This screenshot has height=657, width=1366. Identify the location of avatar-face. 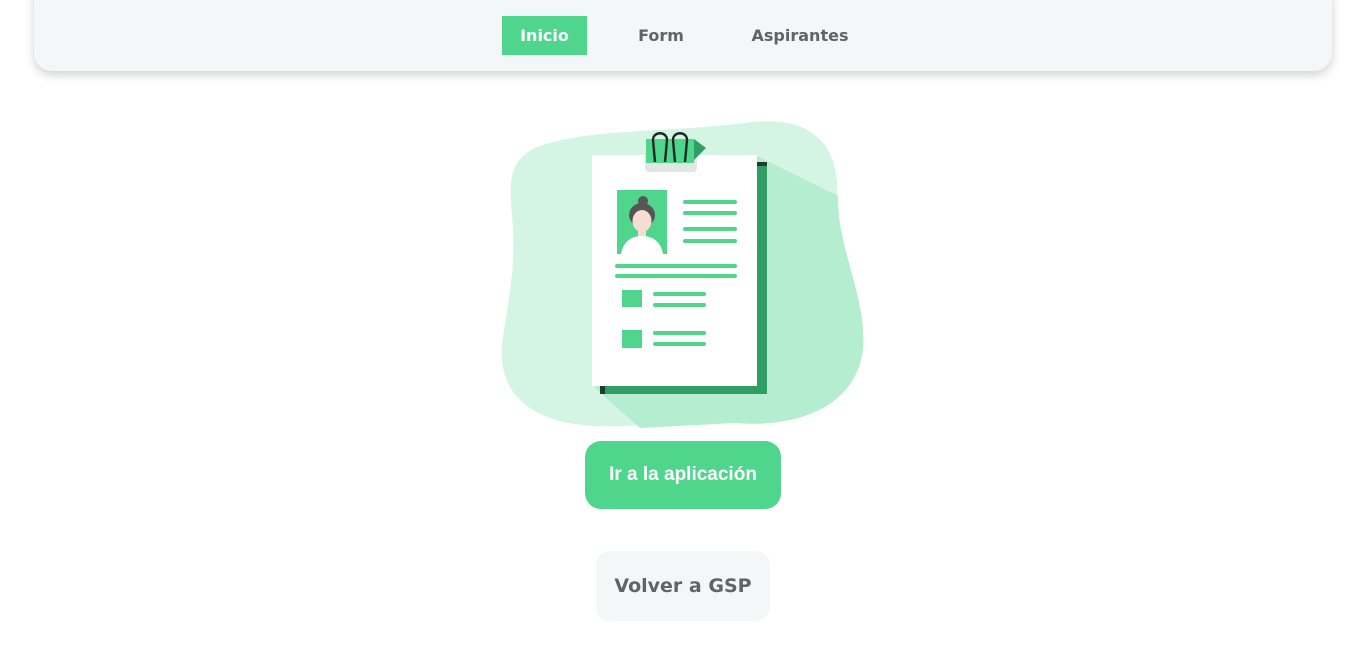
(642, 221).